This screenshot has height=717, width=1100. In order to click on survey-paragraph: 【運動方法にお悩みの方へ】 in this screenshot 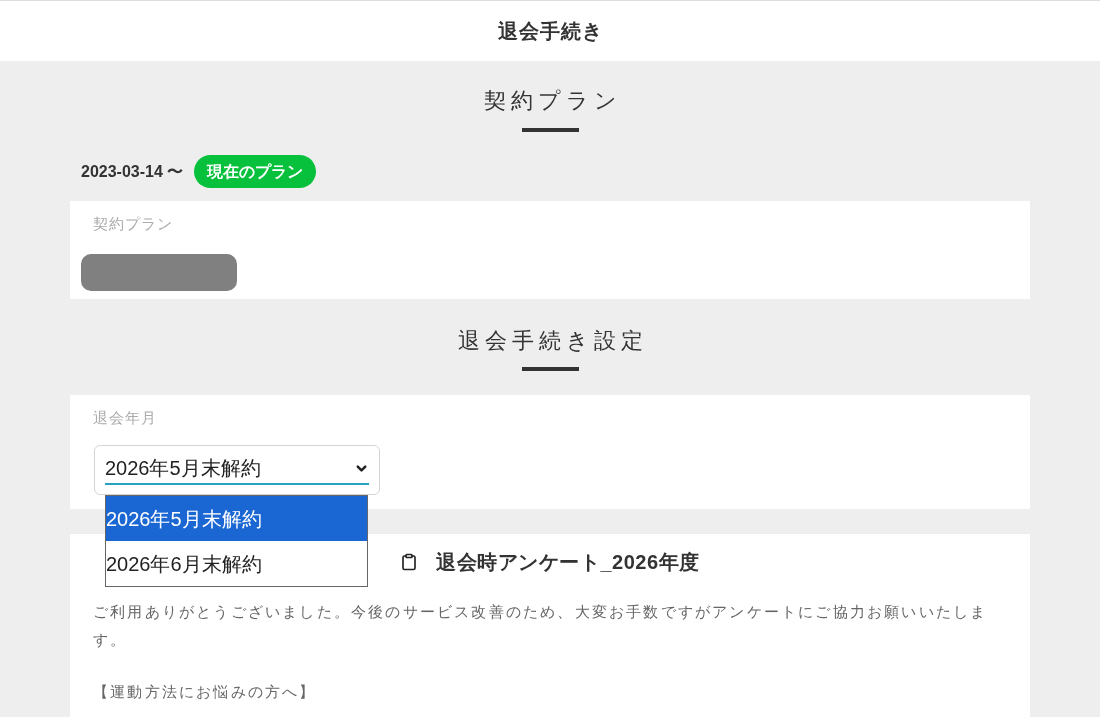, I will do `click(205, 692)`.